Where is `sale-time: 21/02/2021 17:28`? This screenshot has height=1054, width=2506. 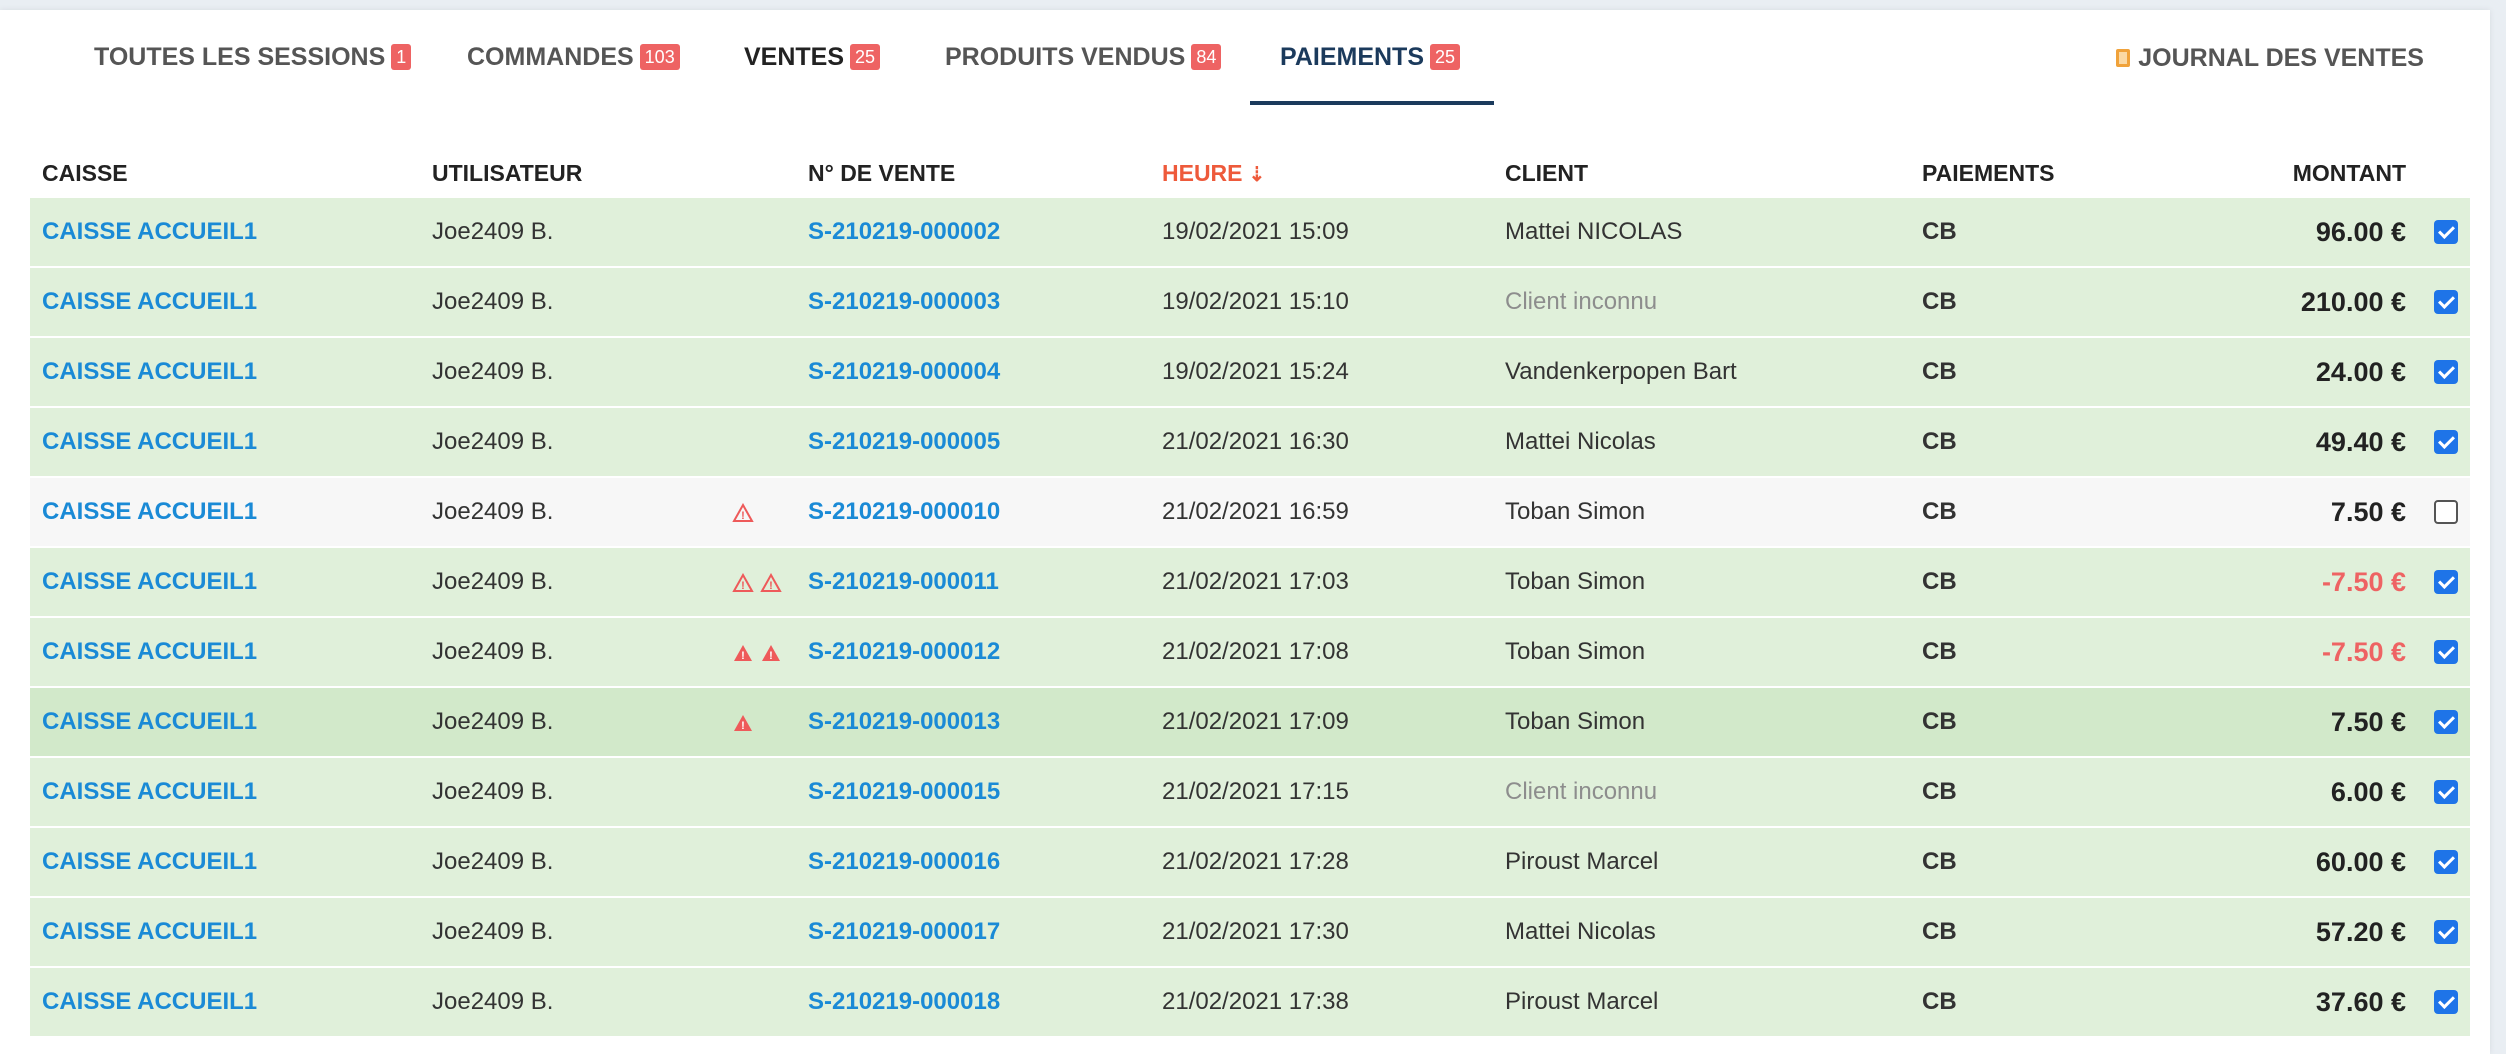 sale-time: 21/02/2021 17:28 is located at coordinates (1255, 861).